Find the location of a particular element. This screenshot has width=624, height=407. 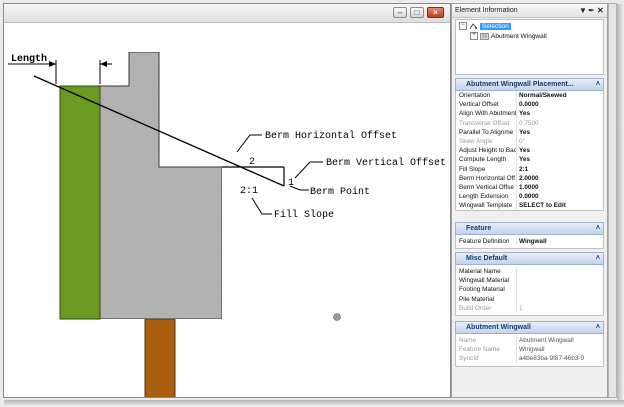

prop-row-wingwall-template: Wingwall Template SELECT to Edit is located at coordinates (529, 206).